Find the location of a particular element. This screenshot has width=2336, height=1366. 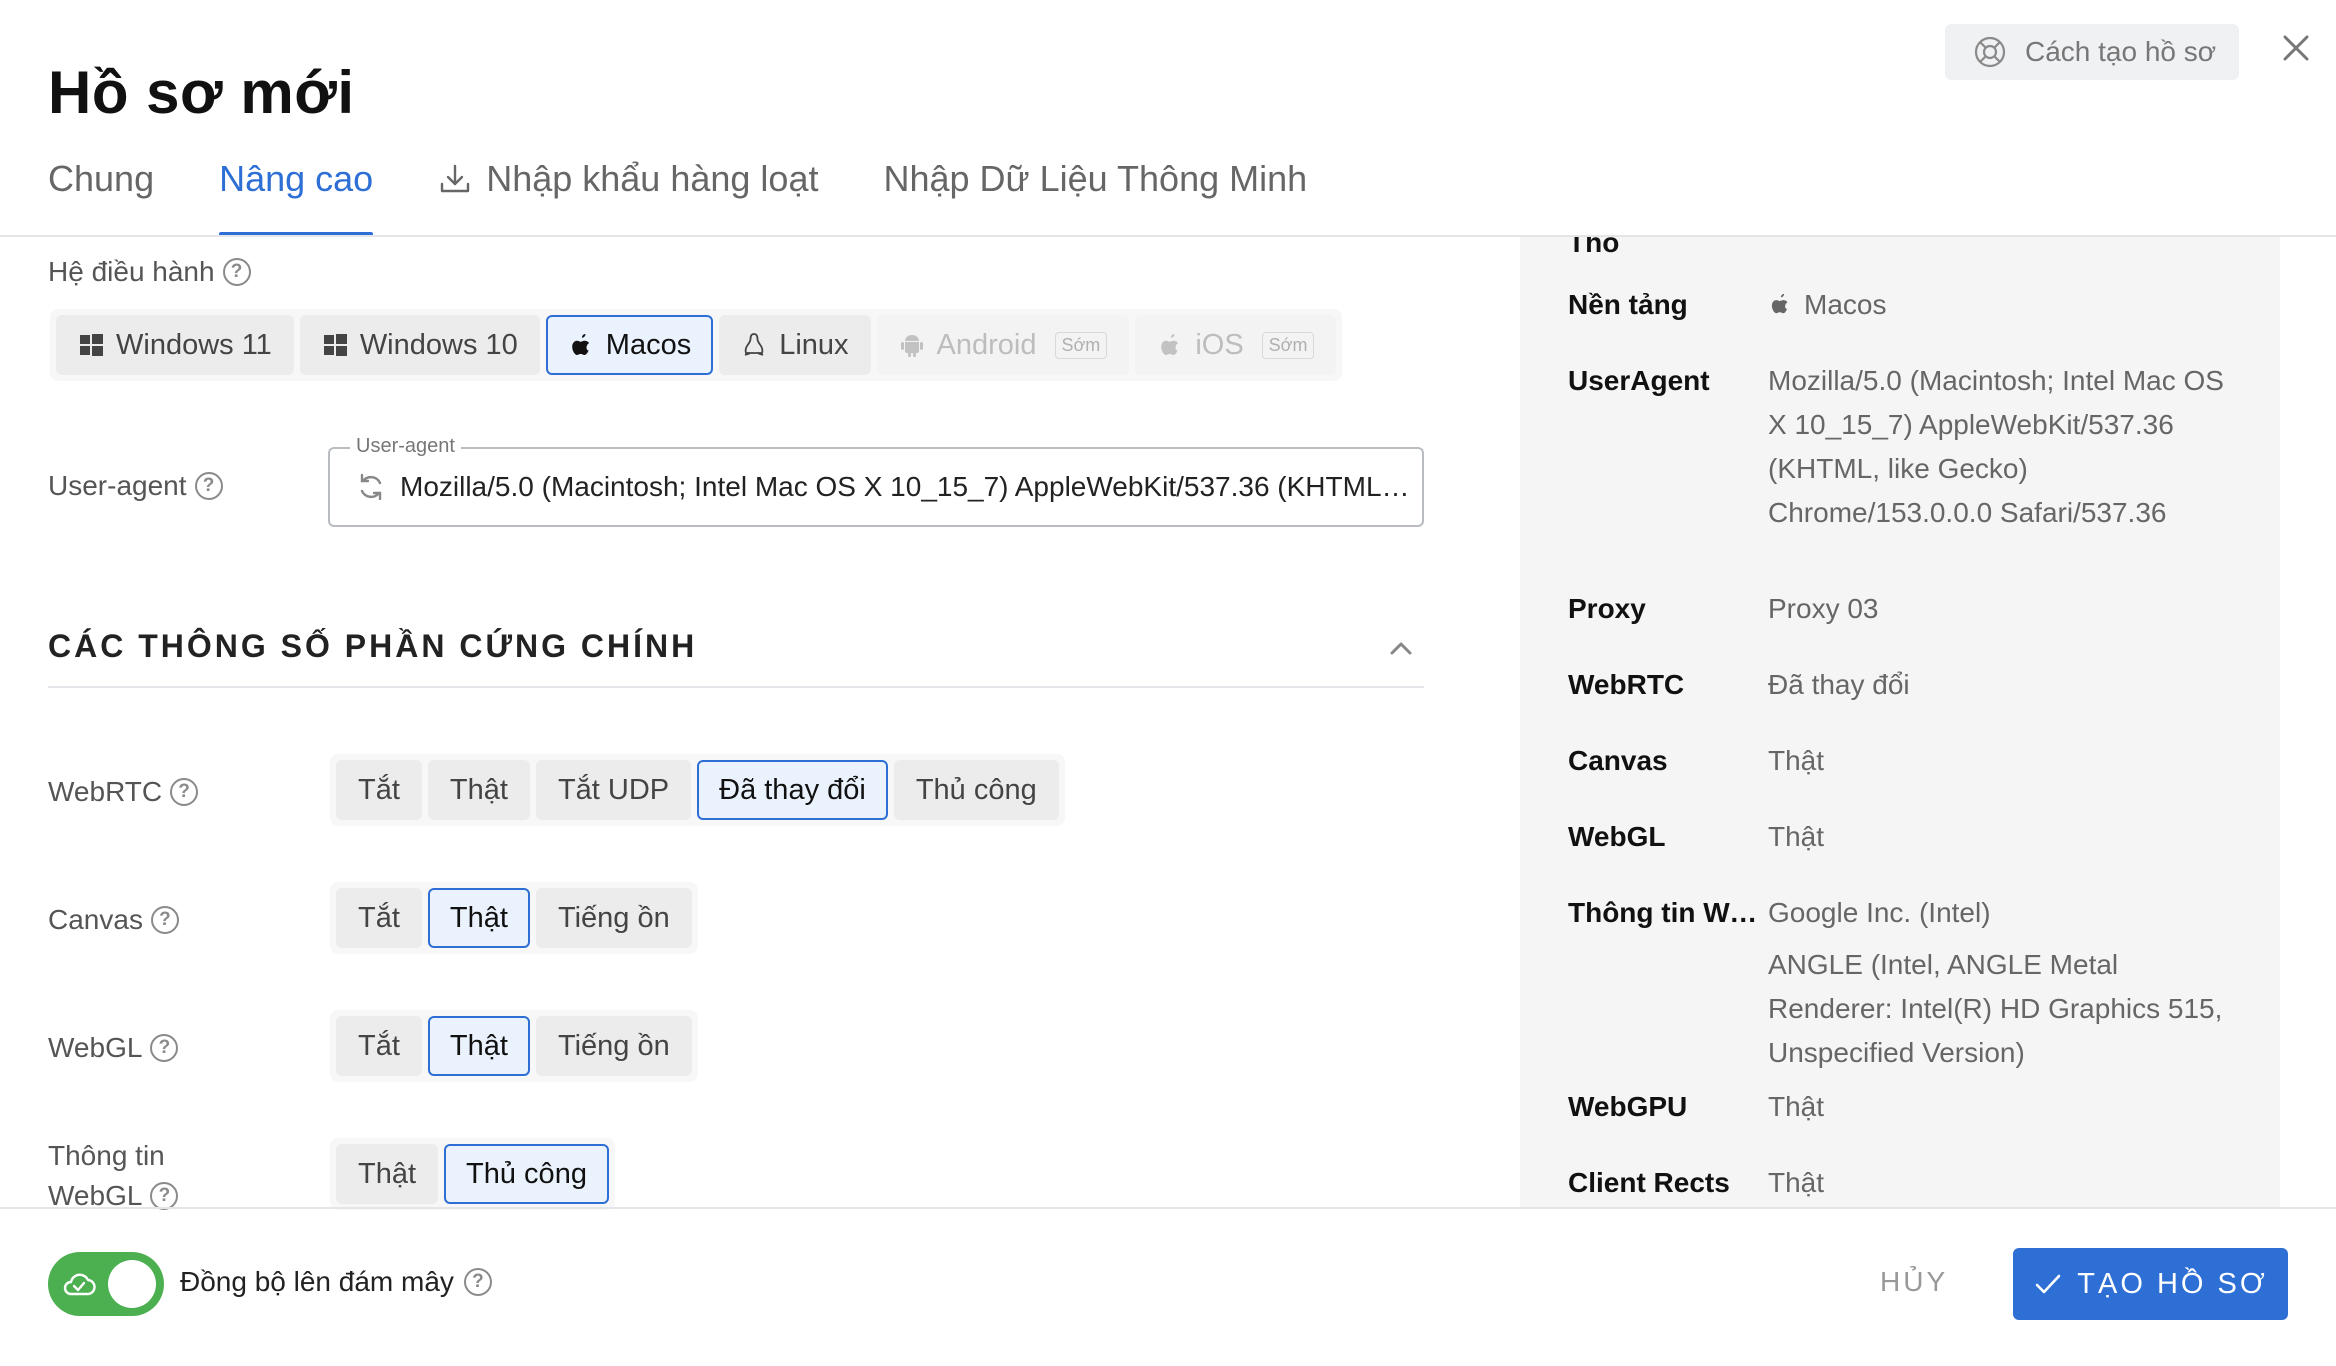

summary-row-webgpu: WebGPU Thật is located at coordinates (1903, 1107).